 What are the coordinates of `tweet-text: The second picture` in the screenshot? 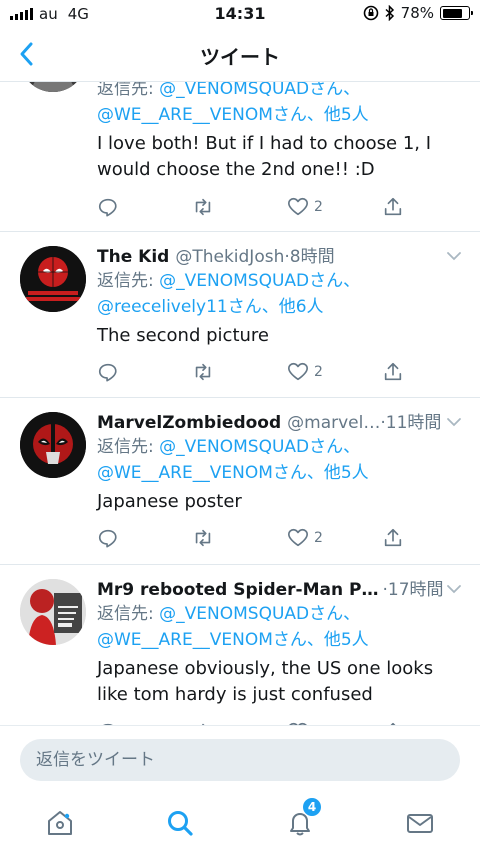 It's located at (183, 335).